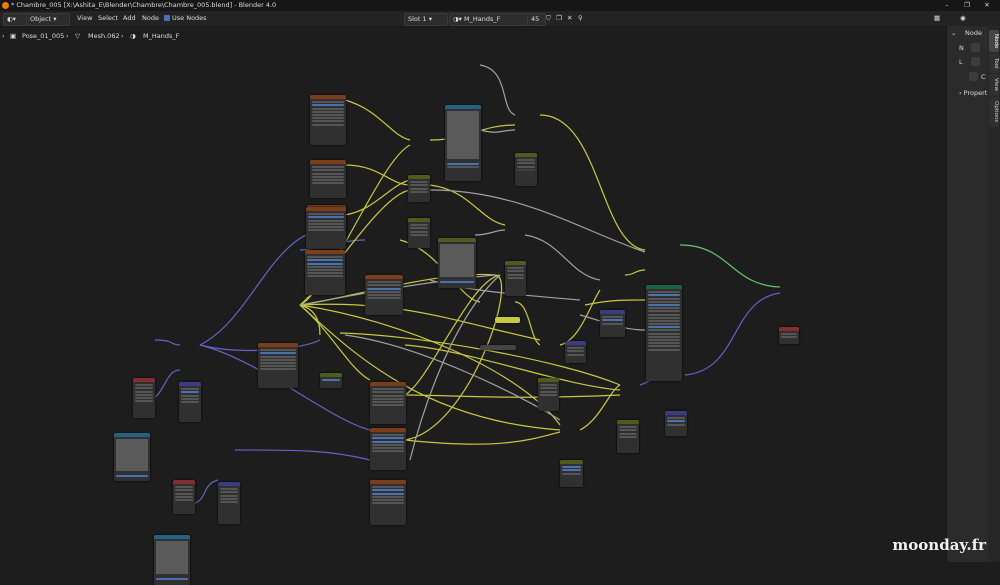 Image resolution: width=1000 pixels, height=585 pixels. Describe the element at coordinates (963, 18) in the screenshot. I see `viewport-shading-icon: ◉` at that location.